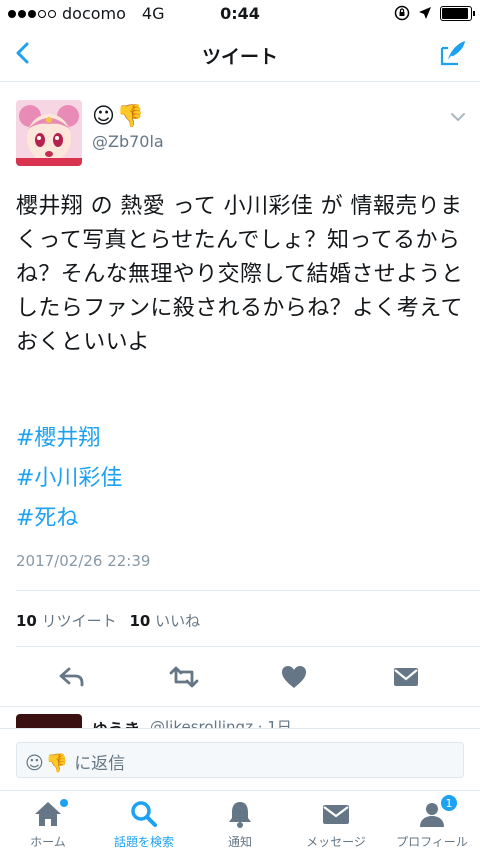 This screenshot has height=854, width=480. Describe the element at coordinates (48, 763) in the screenshot. I see `reply-target-name: ☺👎` at that location.